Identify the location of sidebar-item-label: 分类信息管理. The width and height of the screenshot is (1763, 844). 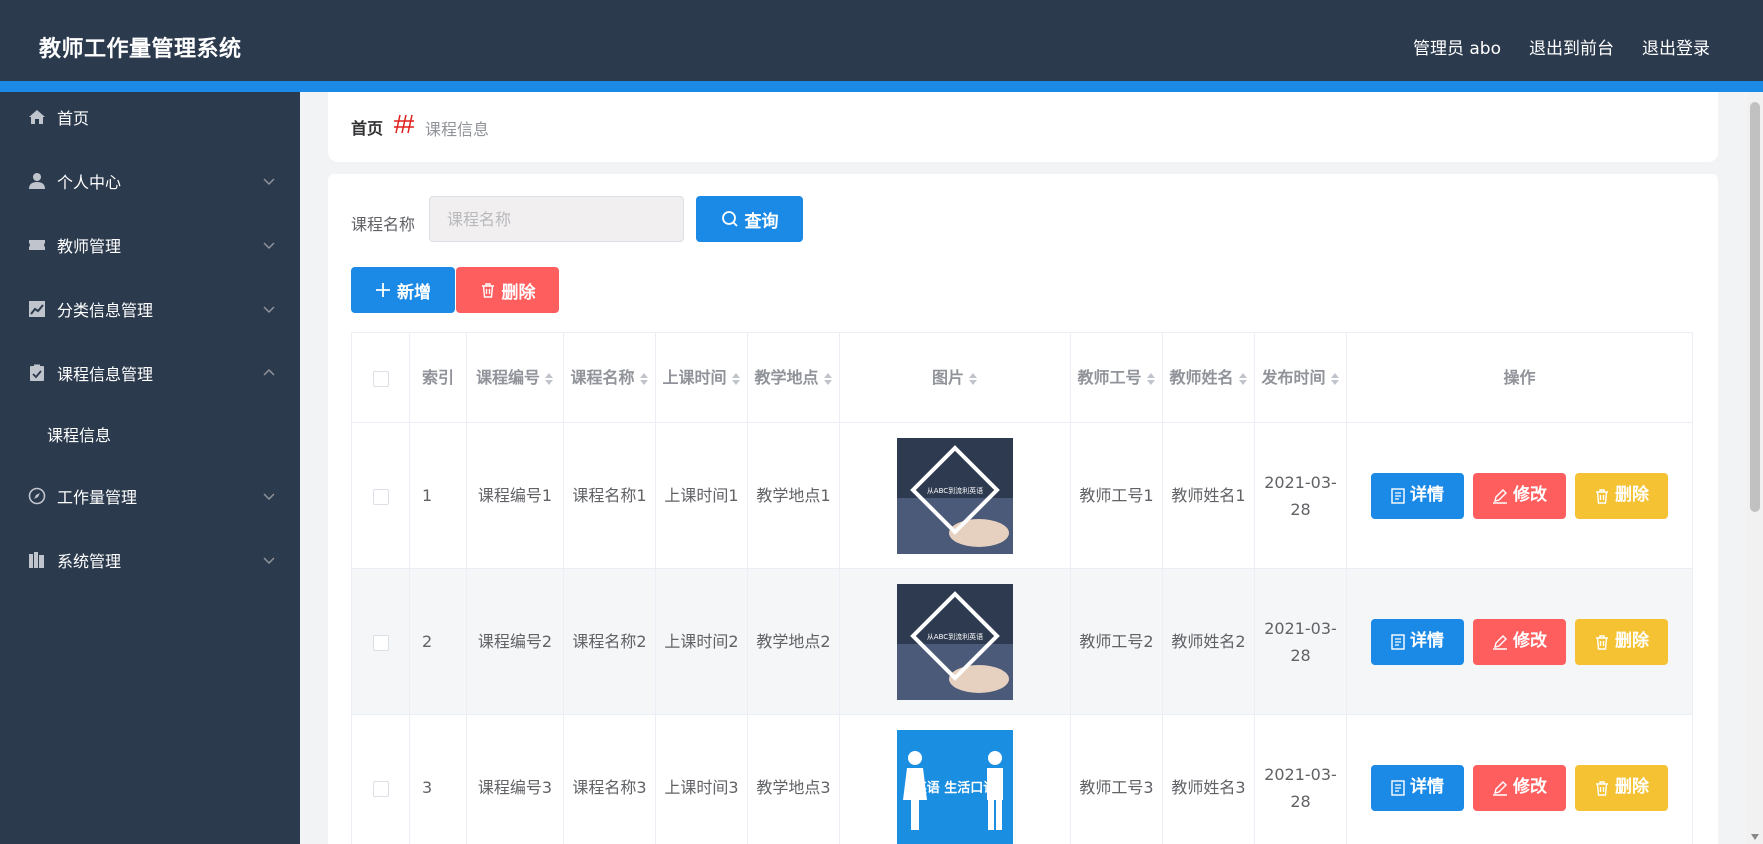
(105, 310).